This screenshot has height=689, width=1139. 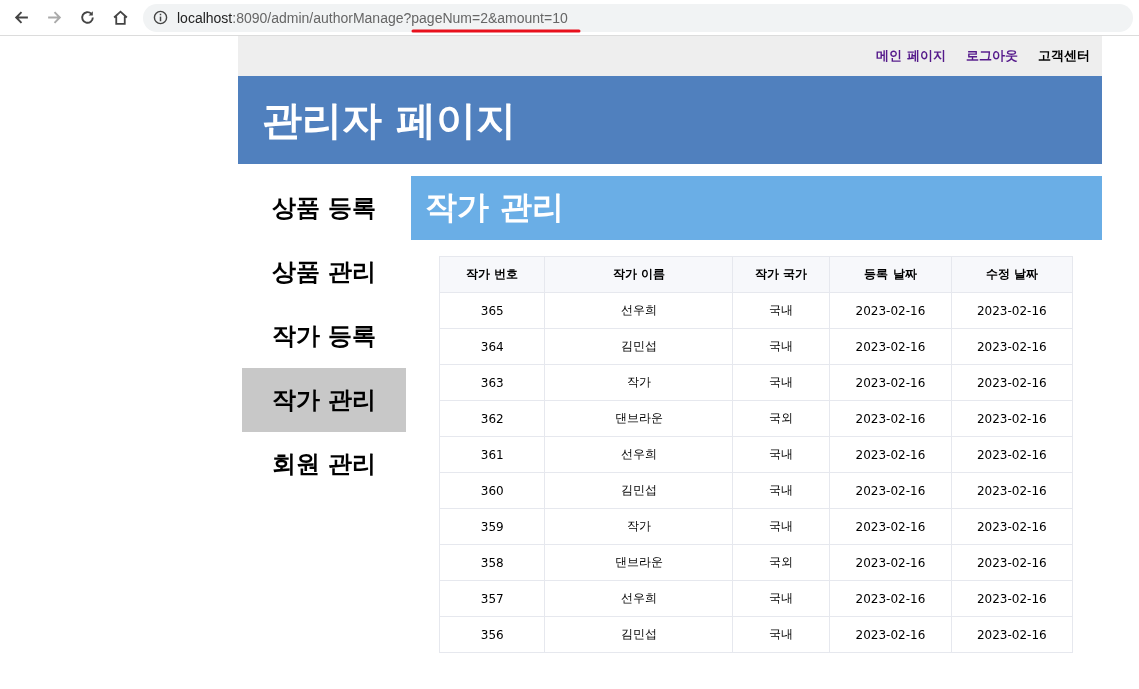 What do you see at coordinates (1064, 56) in the screenshot?
I see `nav-link: 고객센터` at bounding box center [1064, 56].